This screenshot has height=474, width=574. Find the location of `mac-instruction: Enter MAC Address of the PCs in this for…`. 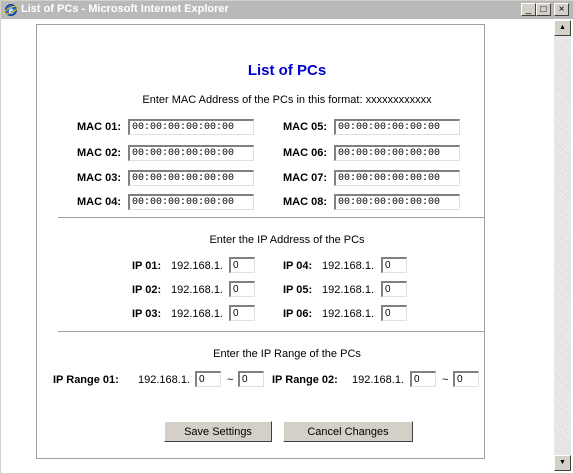

mac-instruction: Enter MAC Address of the PCs in this for… is located at coordinates (287, 100).